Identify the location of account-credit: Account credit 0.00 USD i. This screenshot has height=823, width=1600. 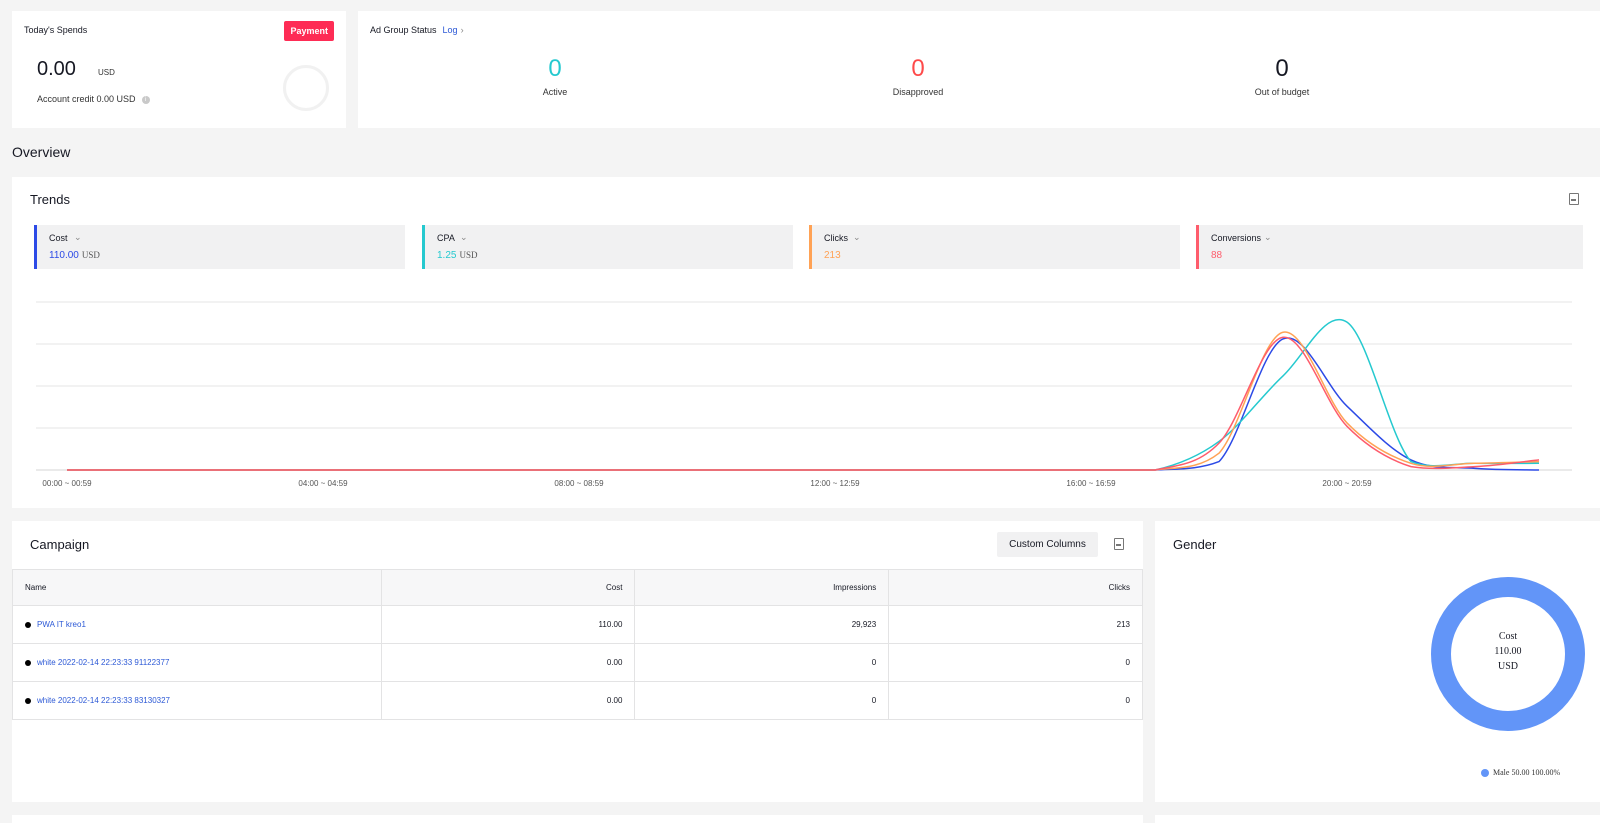
(93, 99).